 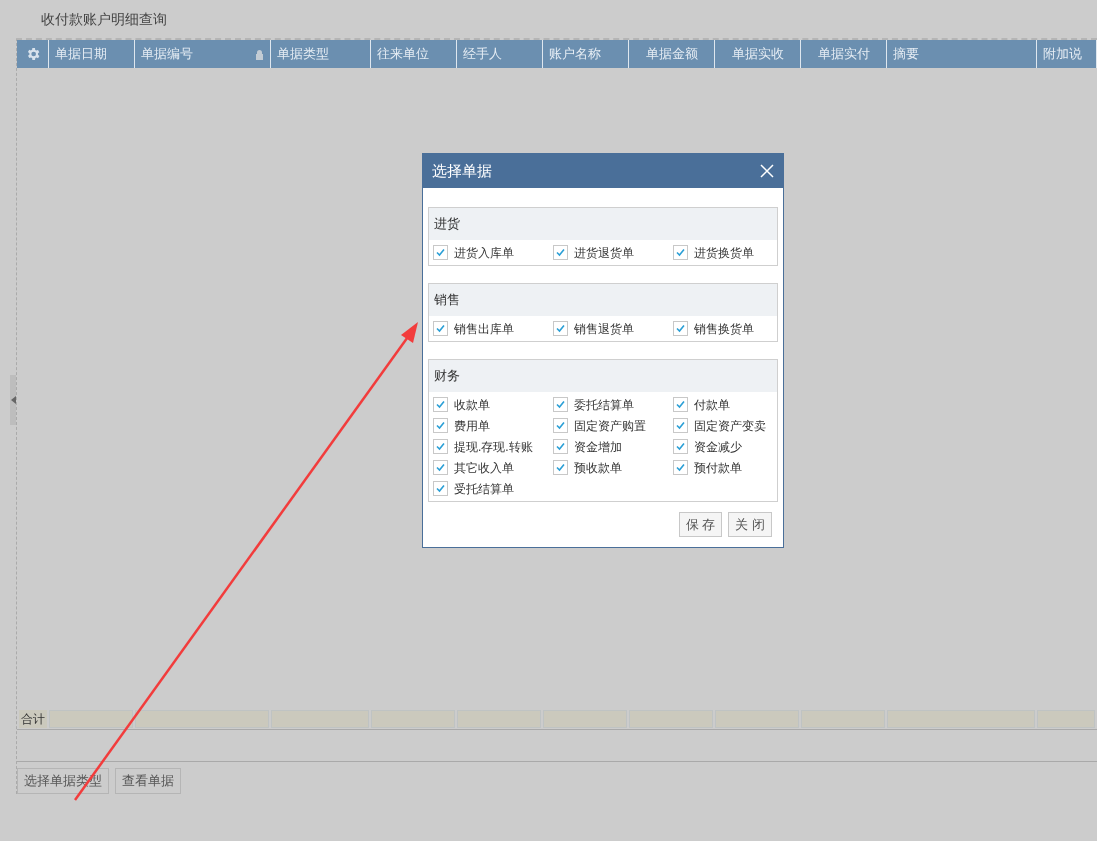 What do you see at coordinates (610, 426) in the screenshot?
I see `option-label: 固定资产购置` at bounding box center [610, 426].